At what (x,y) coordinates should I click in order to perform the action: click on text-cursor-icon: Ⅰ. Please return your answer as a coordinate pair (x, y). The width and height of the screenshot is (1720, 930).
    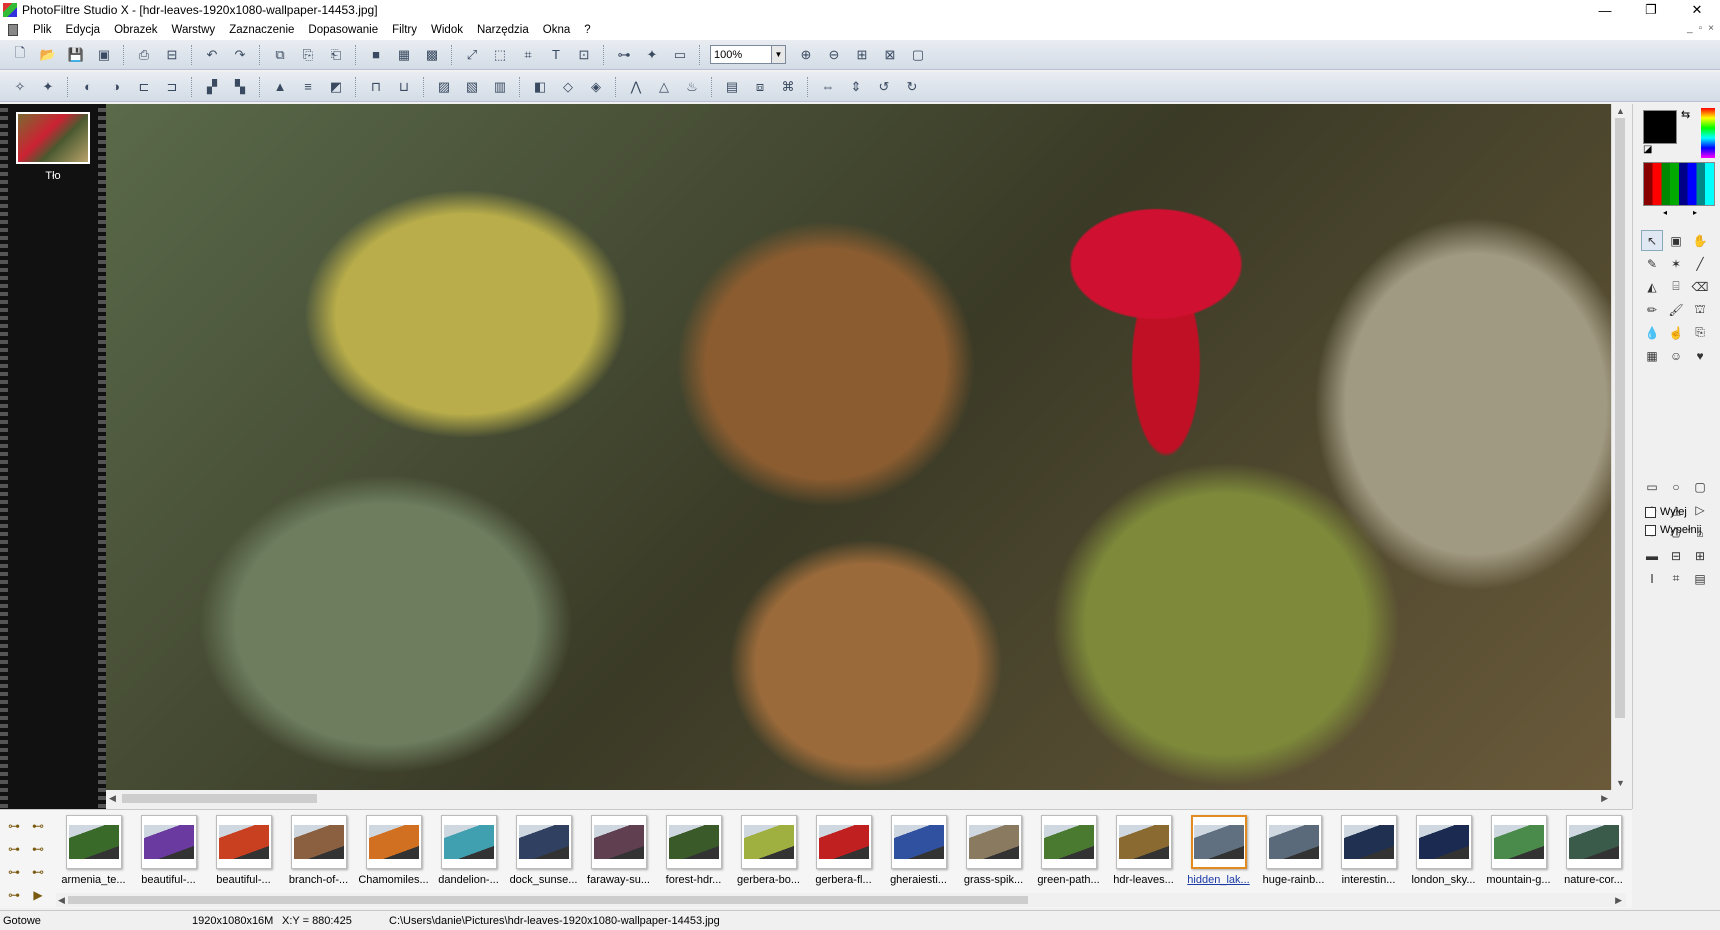
    Looking at the image, I should click on (1652, 578).